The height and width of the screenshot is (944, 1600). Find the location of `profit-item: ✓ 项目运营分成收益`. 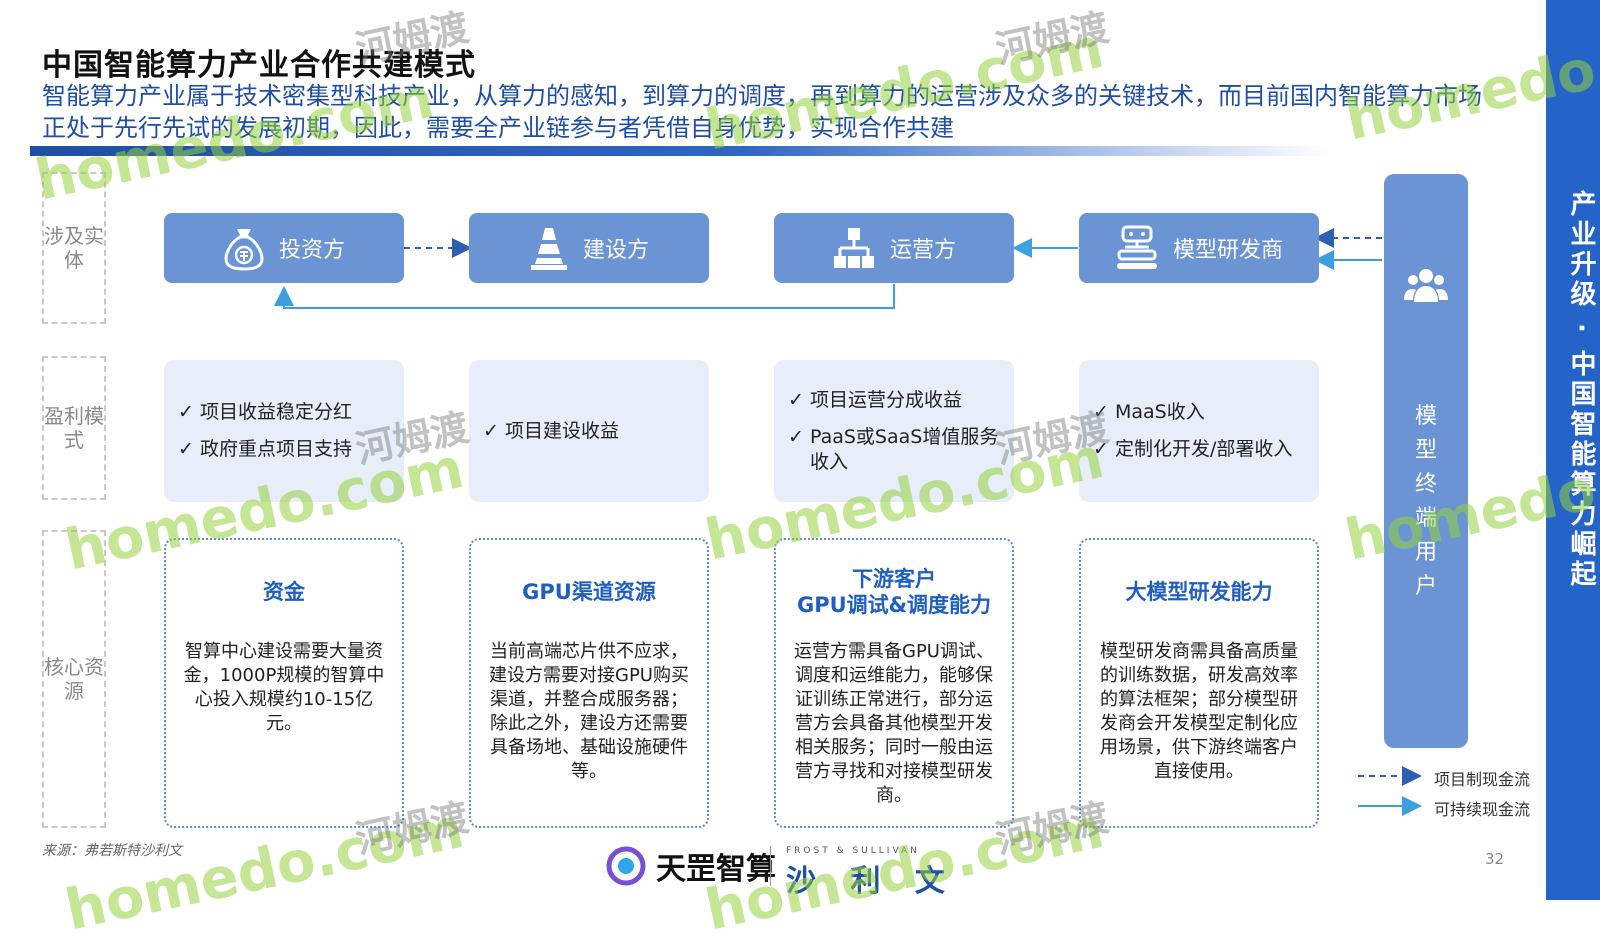

profit-item: ✓ 项目运营分成收益 is located at coordinates (875, 399).